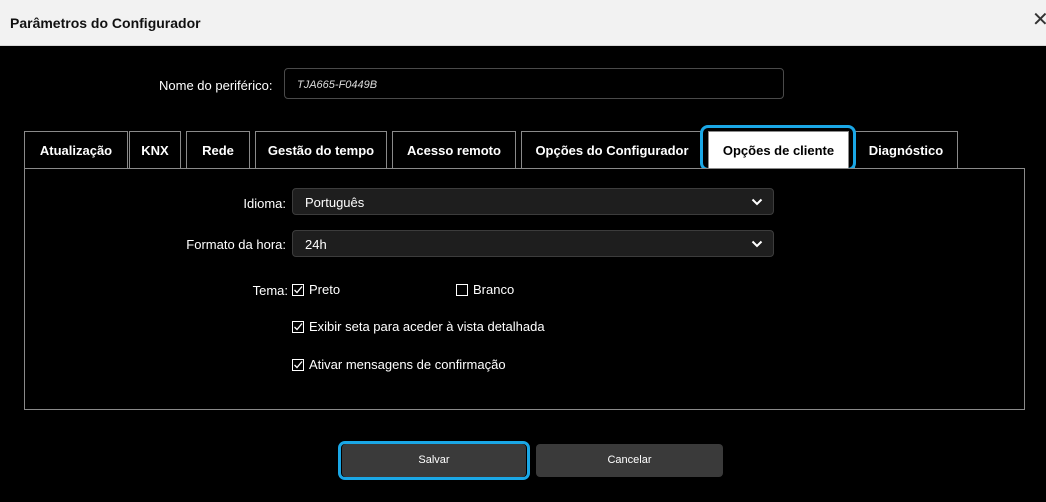  Describe the element at coordinates (494, 289) in the screenshot. I see `theme-option-branco-label: Branco` at that location.